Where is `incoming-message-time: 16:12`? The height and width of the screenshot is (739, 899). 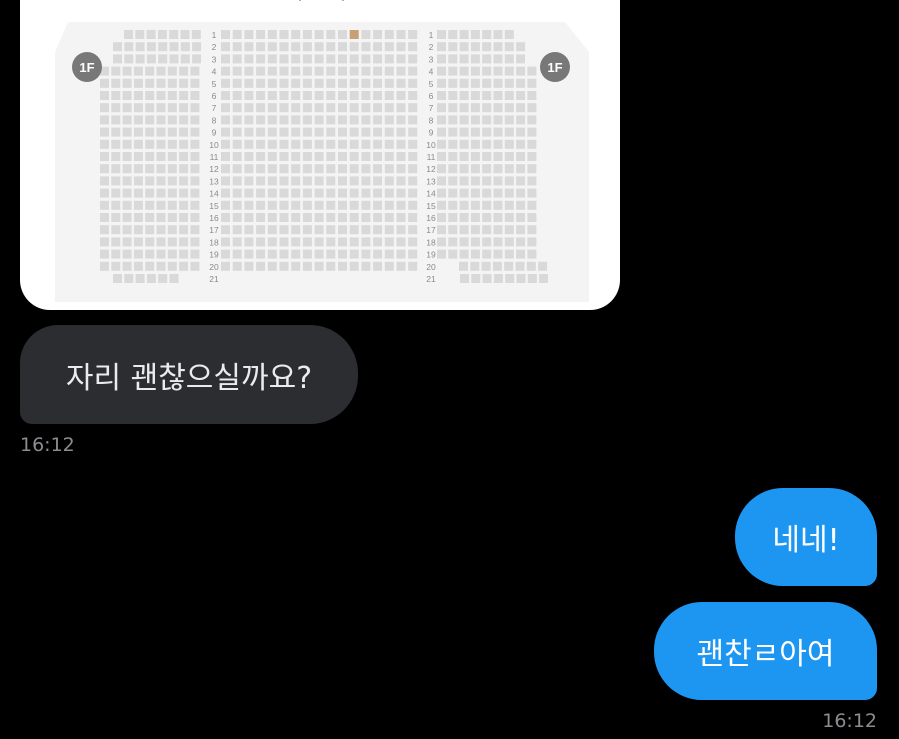
incoming-message-time: 16:12 is located at coordinates (47, 445).